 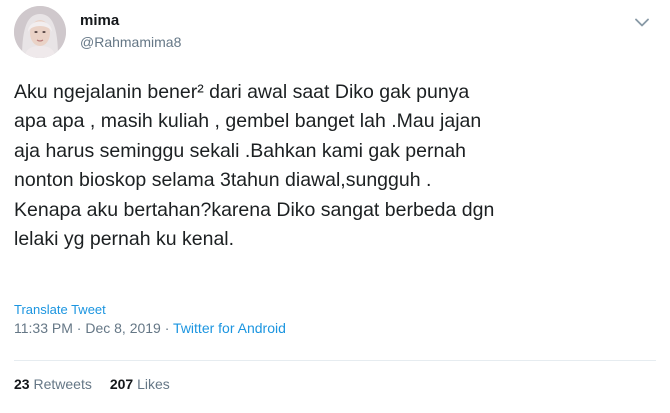 I want to click on divider, so click(x=335, y=360).